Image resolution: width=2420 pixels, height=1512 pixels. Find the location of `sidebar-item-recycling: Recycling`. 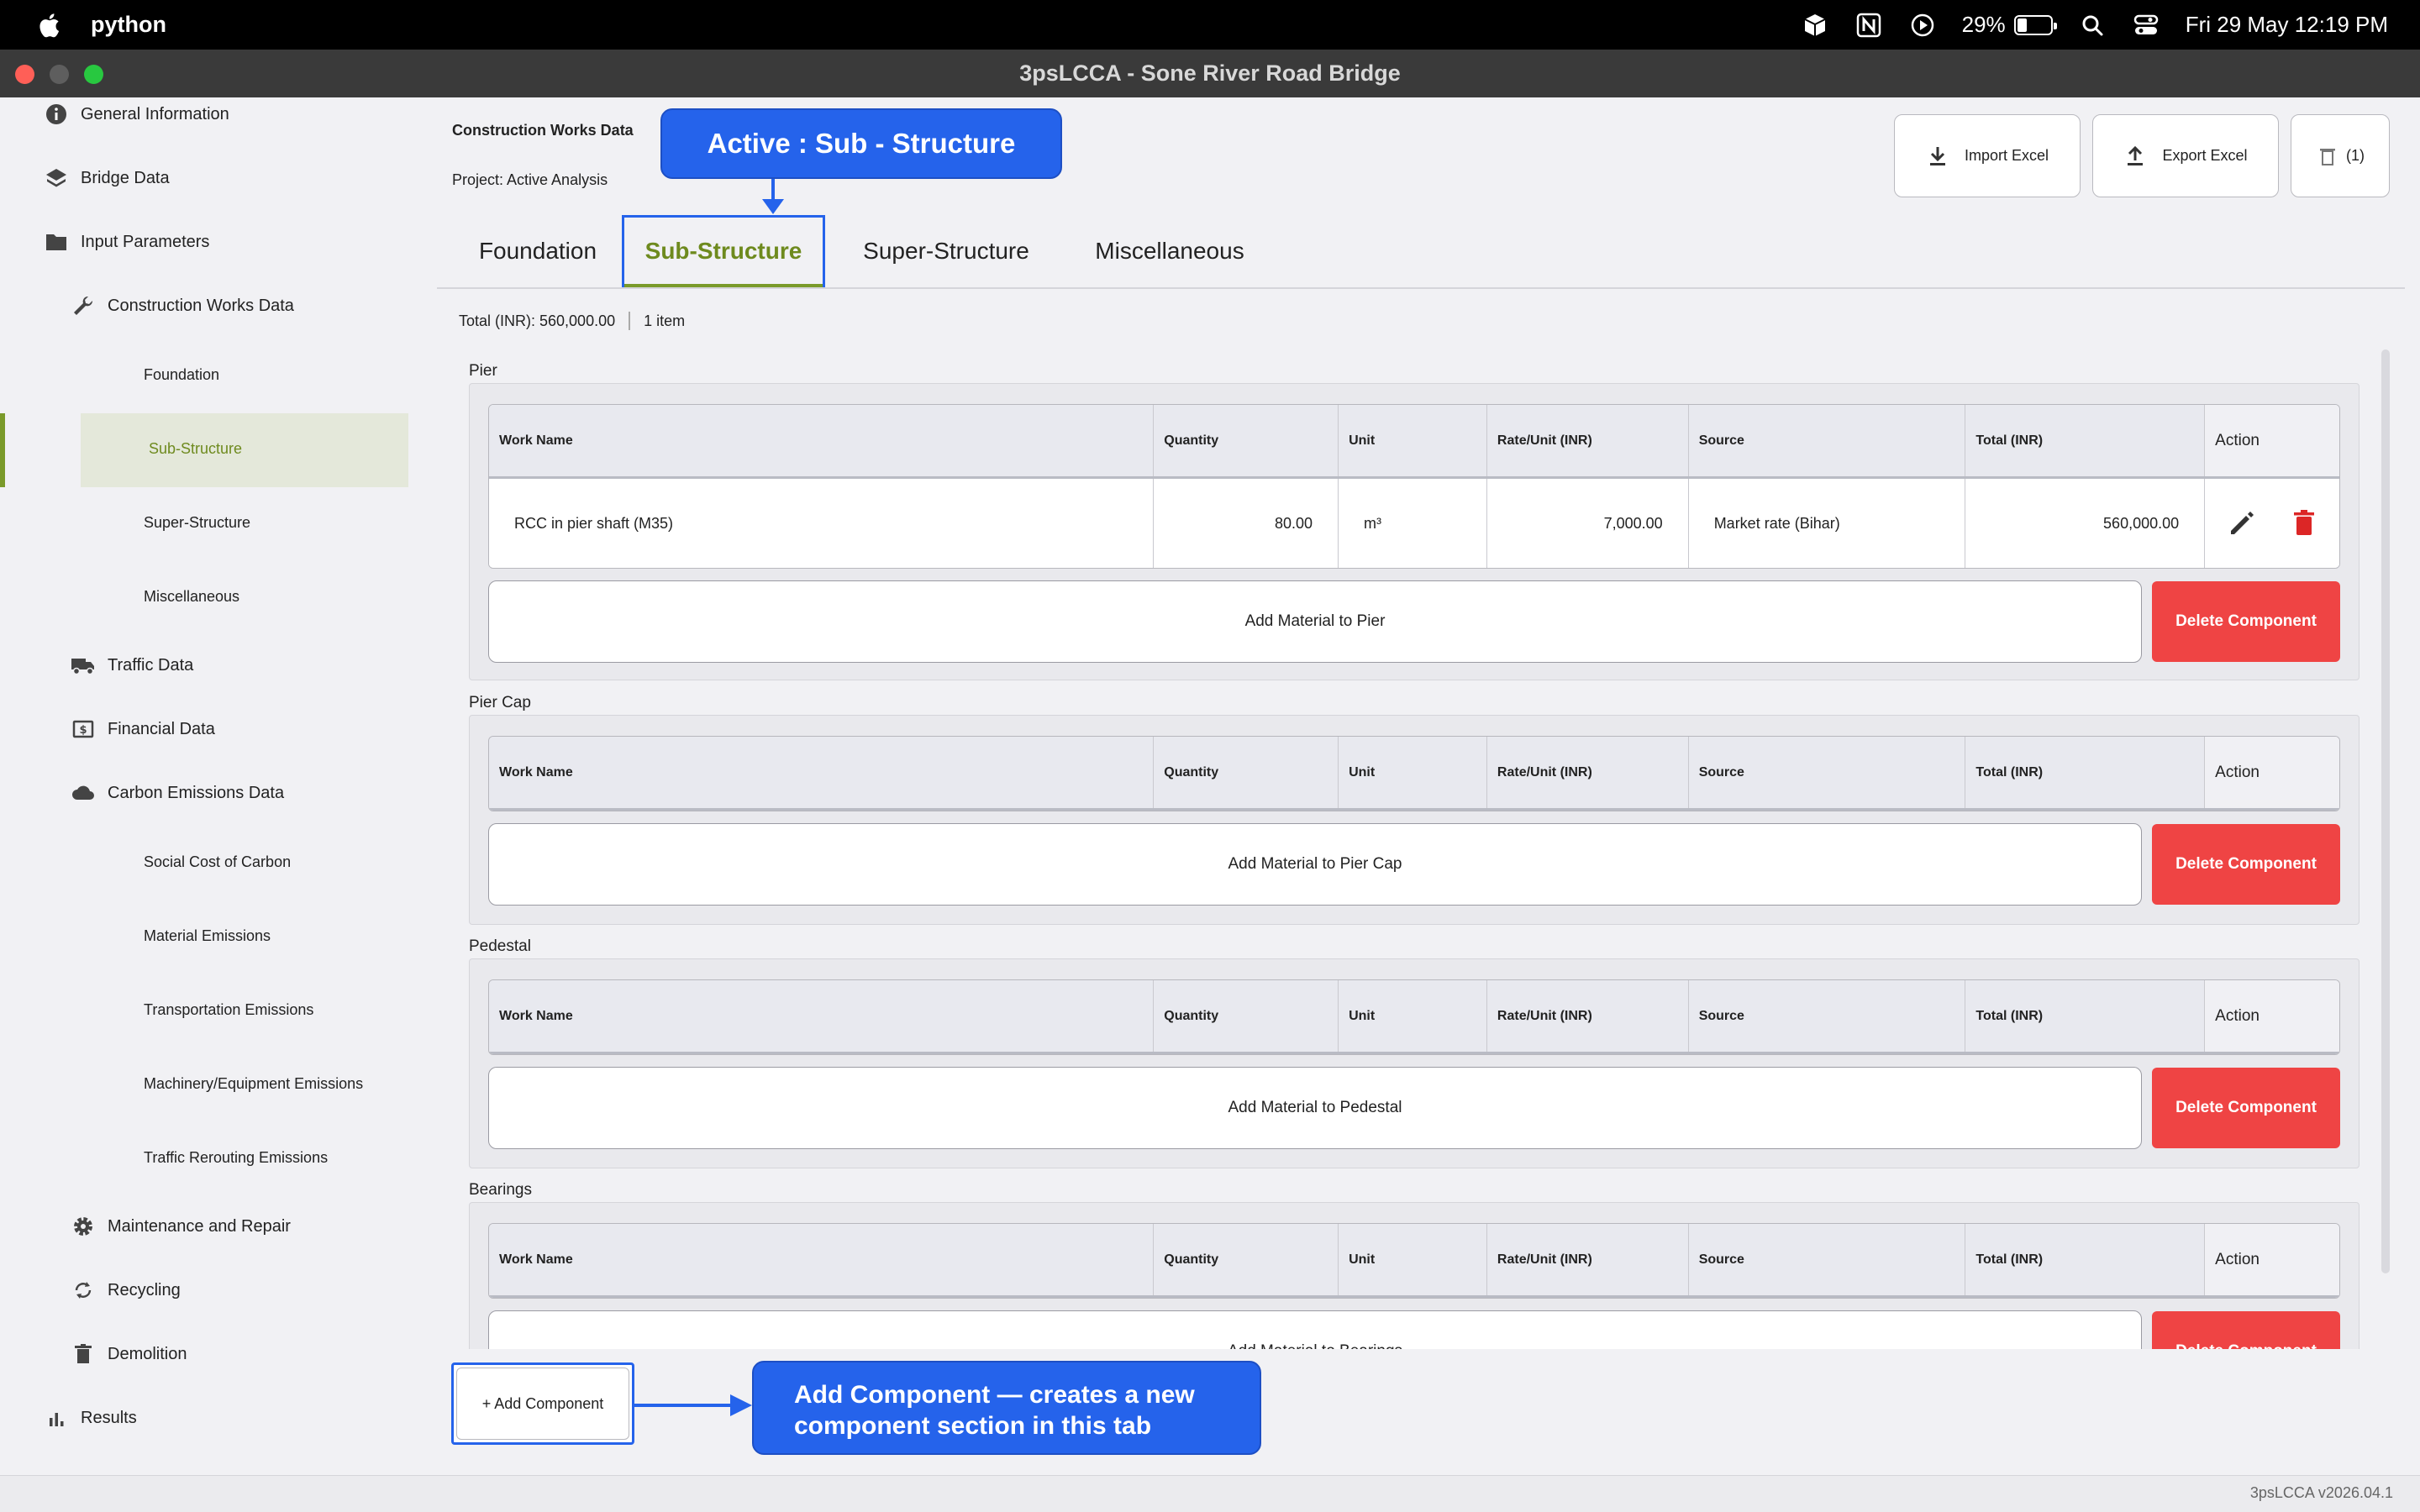

sidebar-item-recycling: Recycling is located at coordinates (126, 1290).